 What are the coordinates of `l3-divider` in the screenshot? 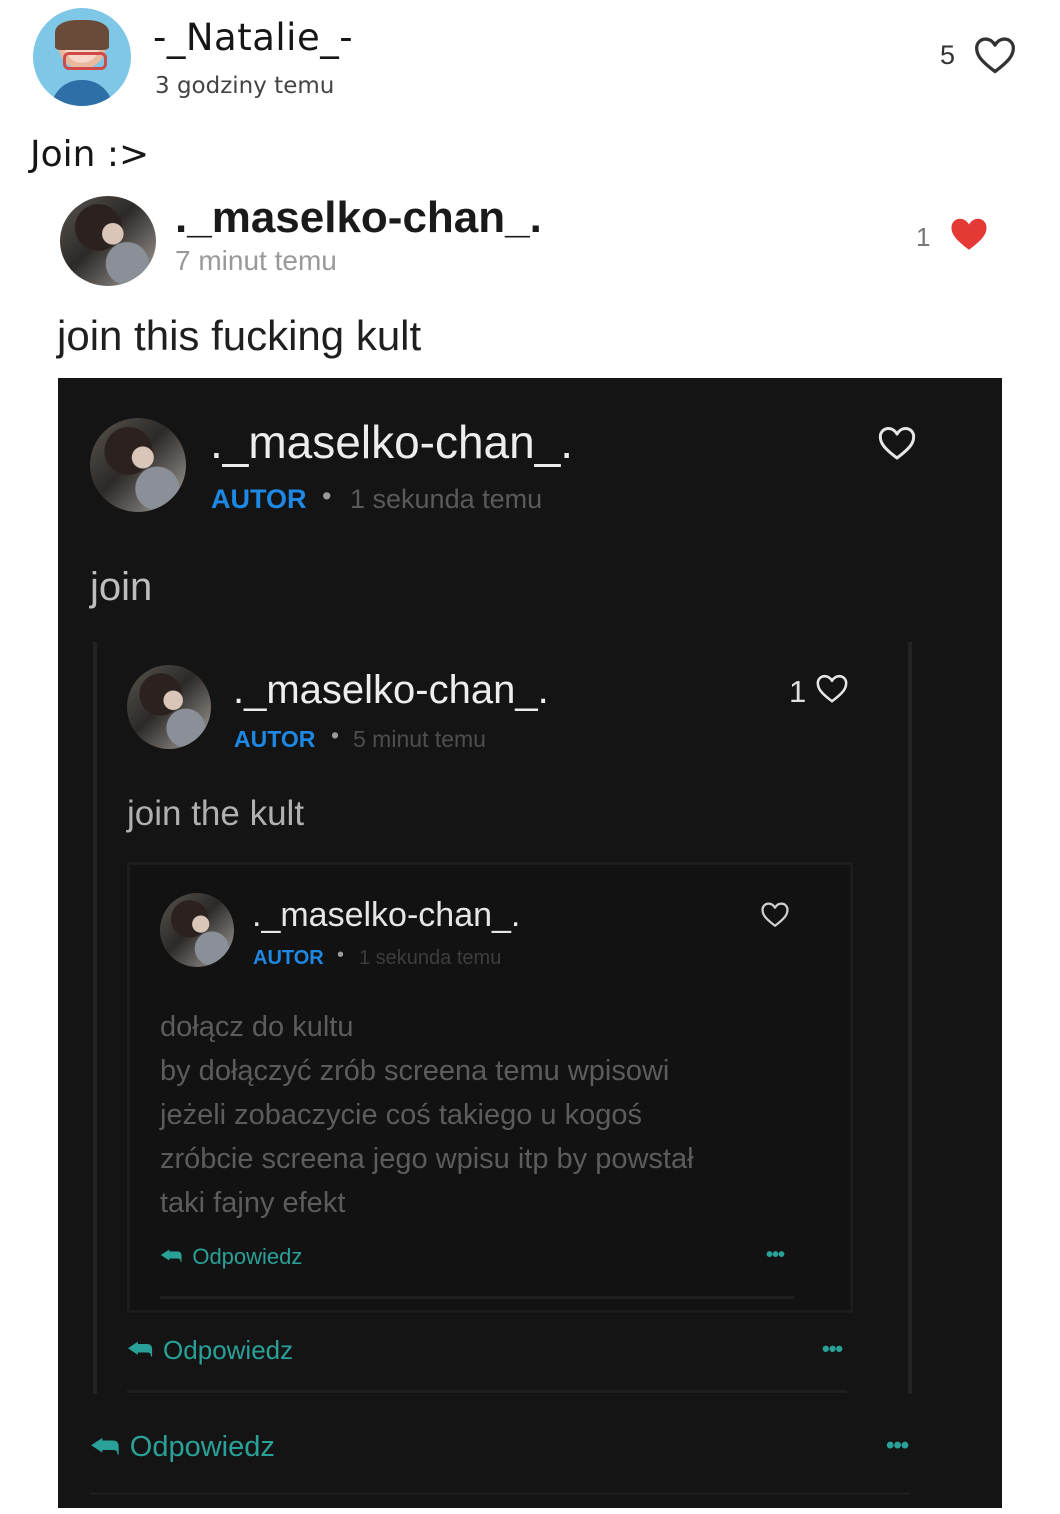 It's located at (477, 1297).